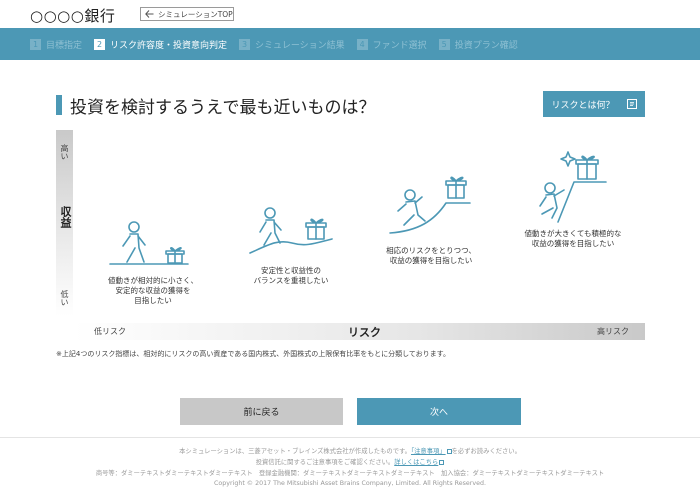  I want to click on step-2: 2 リスク許容度・投資意向判定, so click(160, 44).